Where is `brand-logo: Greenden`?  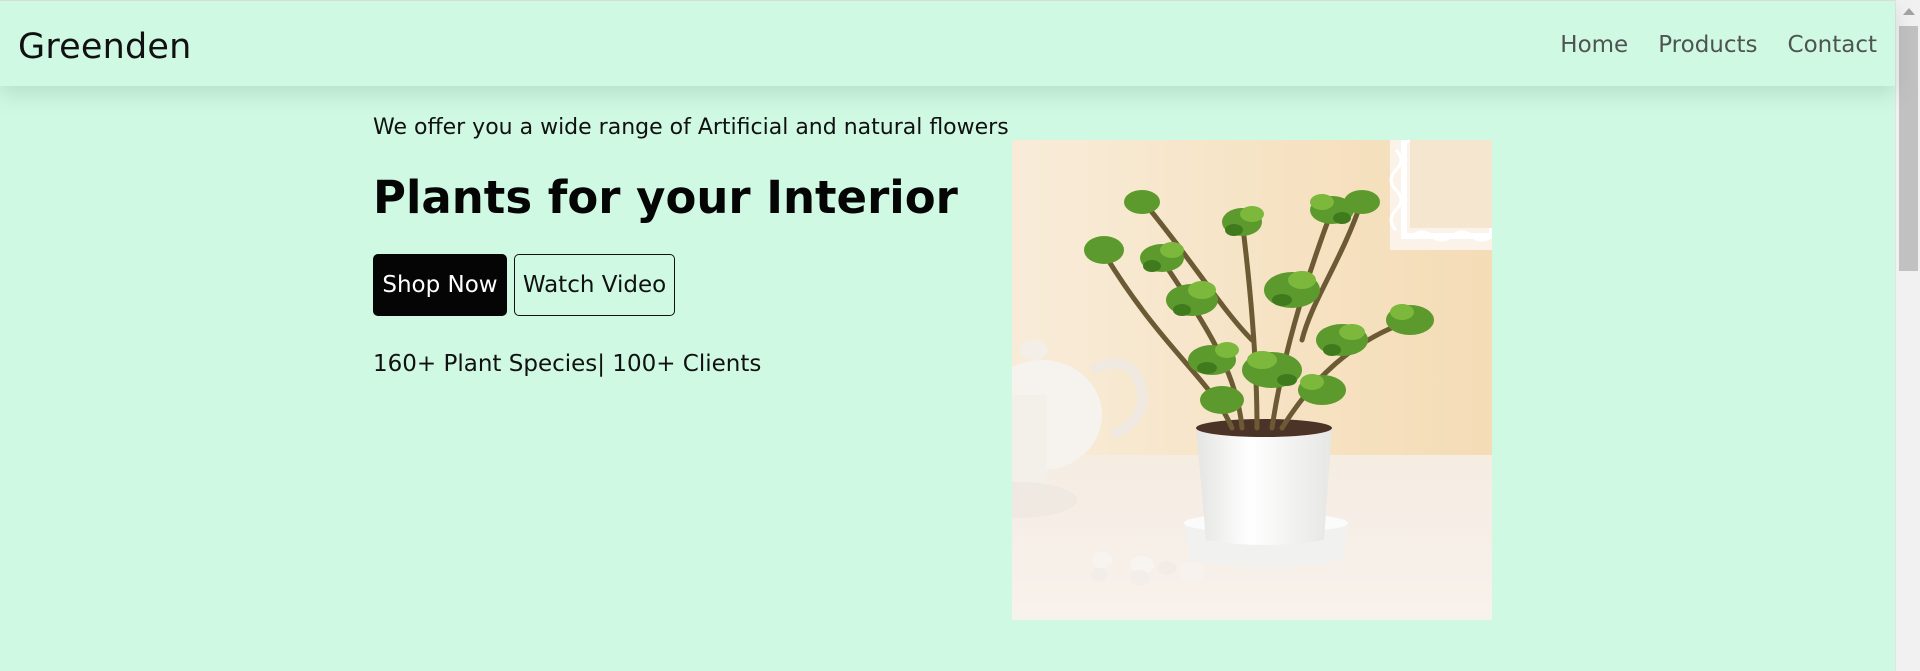
brand-logo: Greenden is located at coordinates (105, 47).